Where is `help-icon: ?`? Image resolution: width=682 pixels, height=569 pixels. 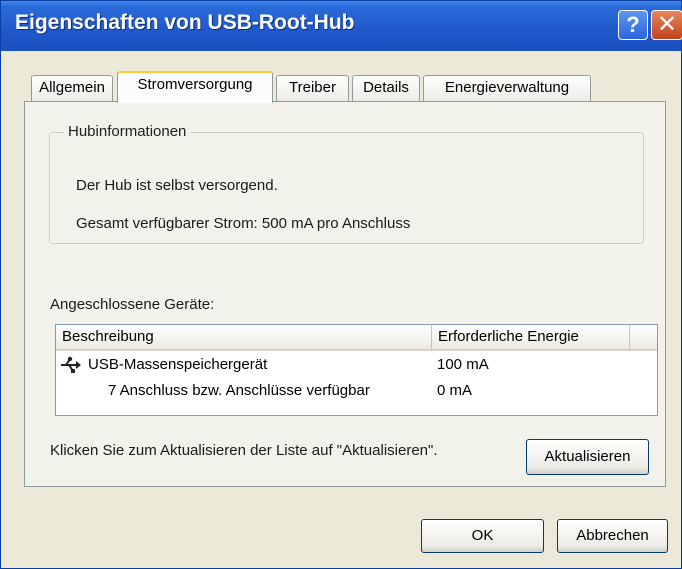
help-icon: ? is located at coordinates (633, 24).